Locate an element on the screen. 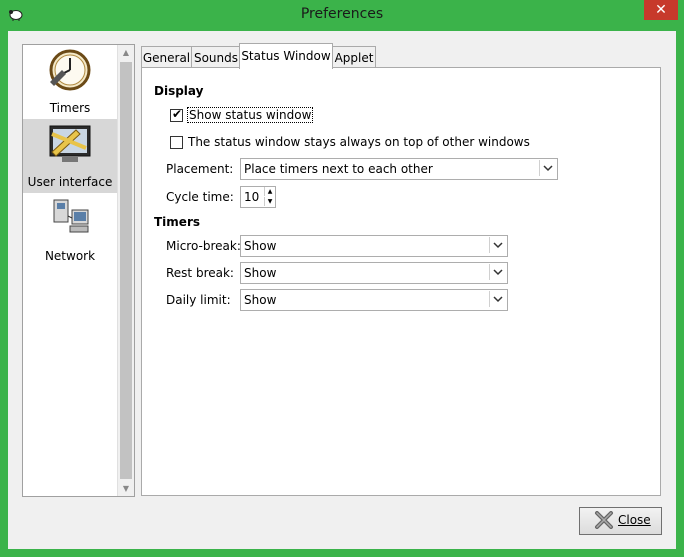 The width and height of the screenshot is (684, 557). sidebar-scrollbar: ▲ ▼ is located at coordinates (125, 270).